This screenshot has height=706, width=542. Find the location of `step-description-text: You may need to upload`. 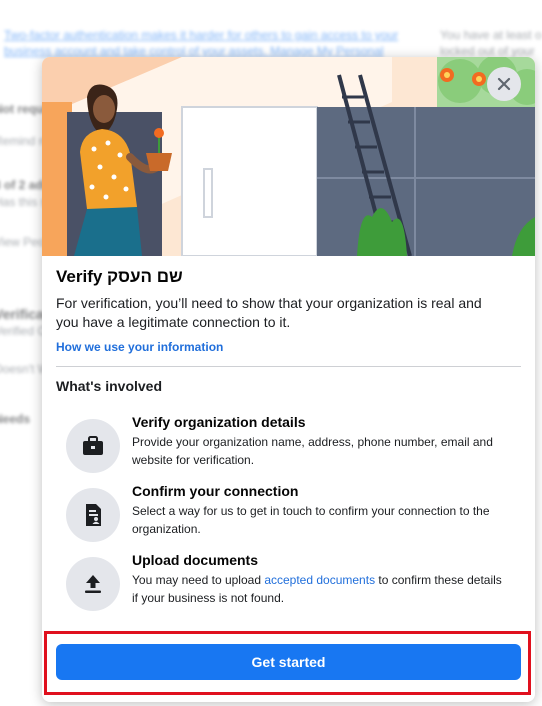

step-description-text: You may need to upload is located at coordinates (198, 580).